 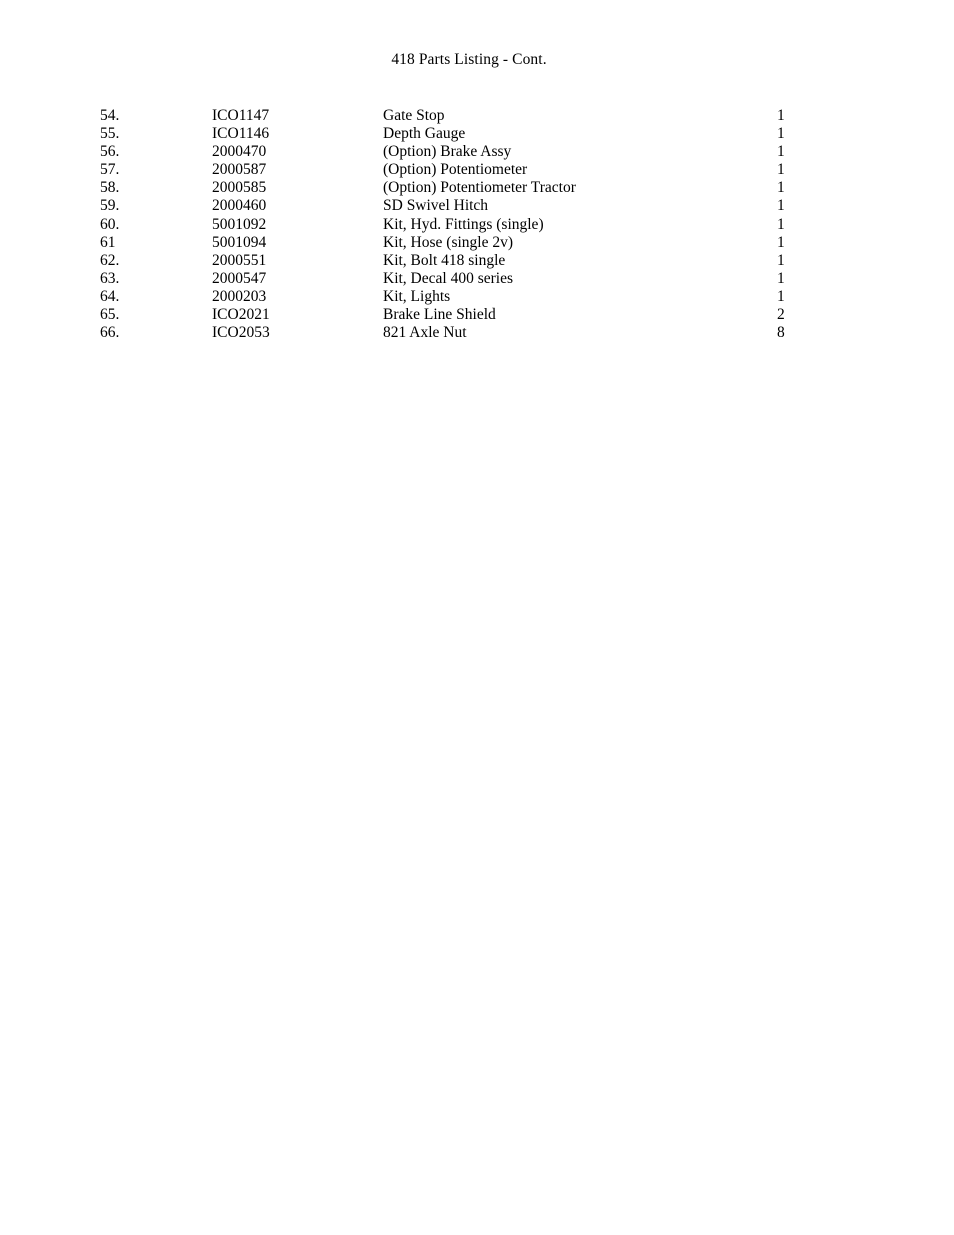 I want to click on item-number-cell: 65., so click(x=110, y=315).